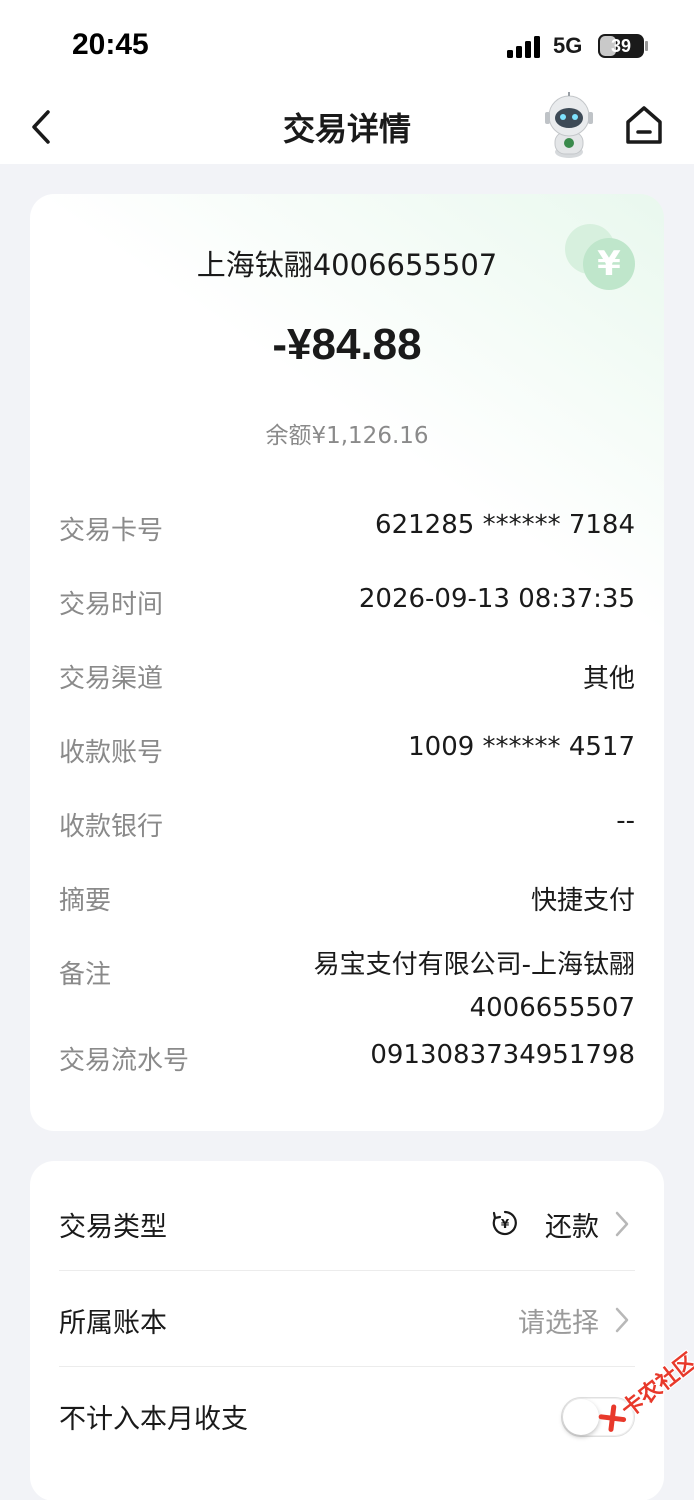 The image size is (694, 1500). Describe the element at coordinates (646, 46) in the screenshot. I see `battery-tip` at that location.